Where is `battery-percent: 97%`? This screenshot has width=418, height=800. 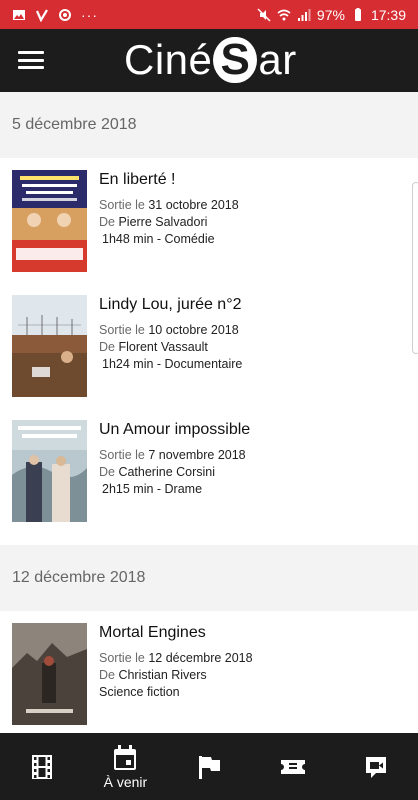
battery-percent: 97% is located at coordinates (330, 14).